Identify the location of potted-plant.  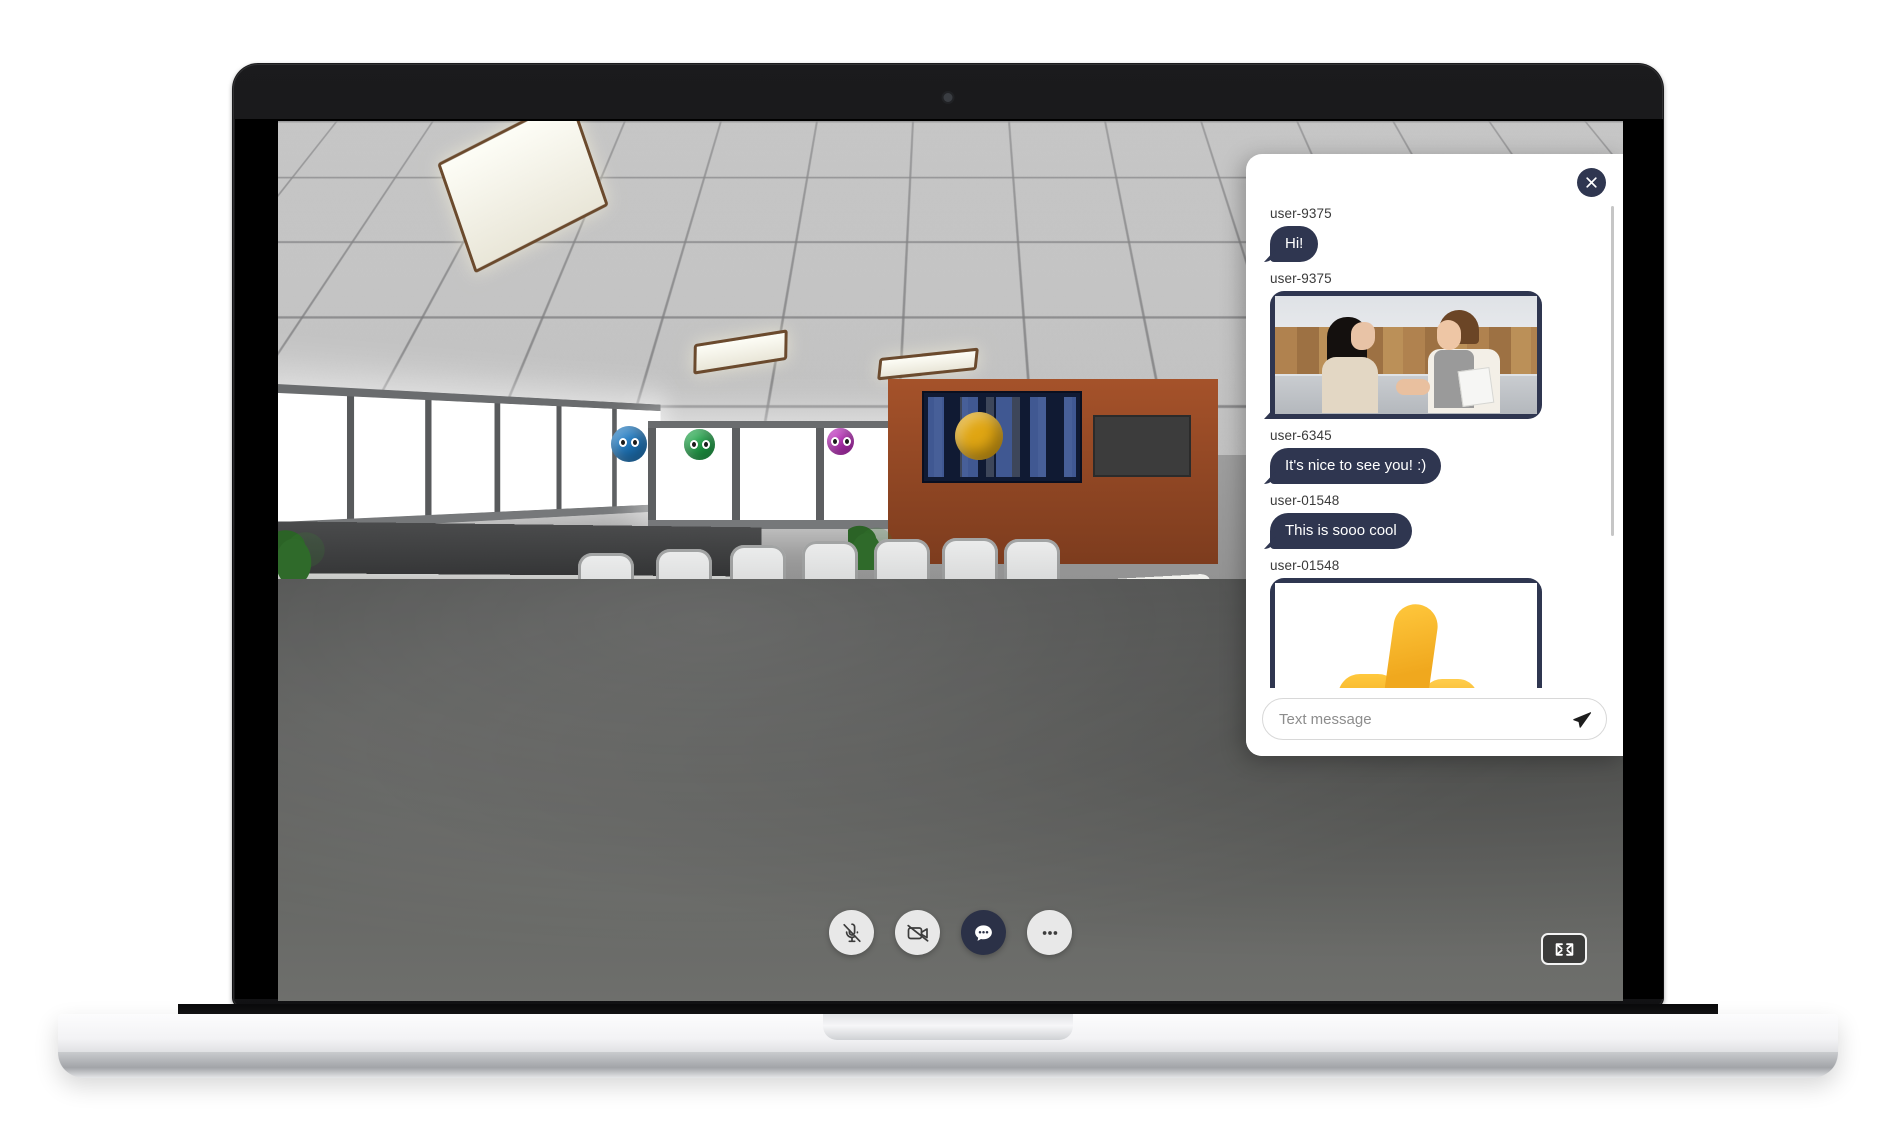
(302, 550).